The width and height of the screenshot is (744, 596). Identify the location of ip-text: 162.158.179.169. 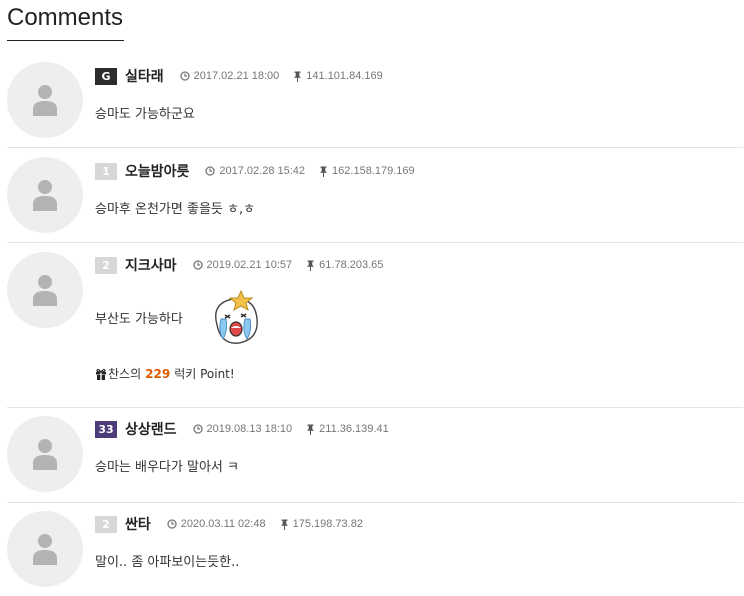
(373, 171).